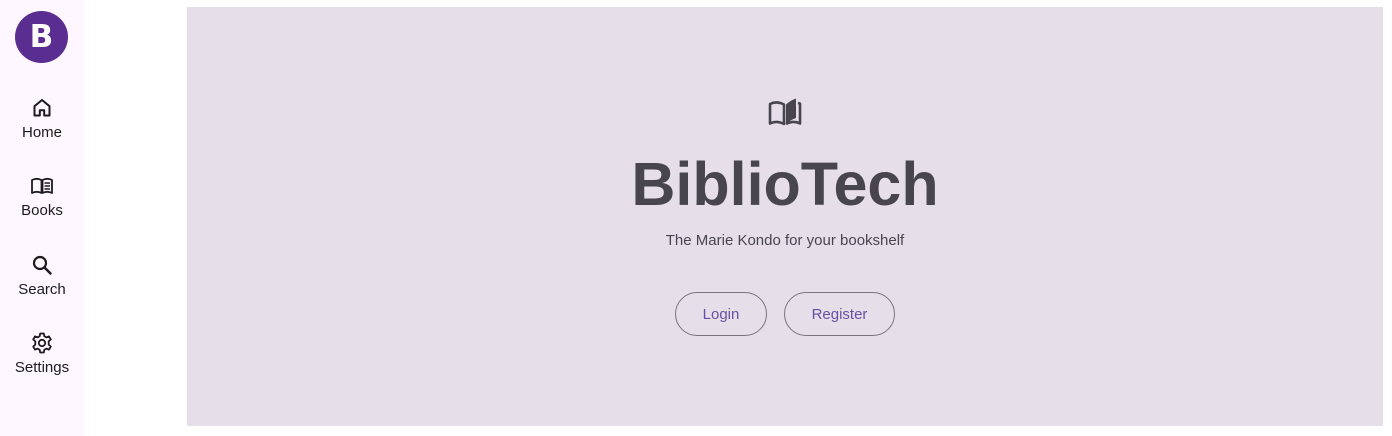  I want to click on nav-item-home: Home, so click(42, 126).